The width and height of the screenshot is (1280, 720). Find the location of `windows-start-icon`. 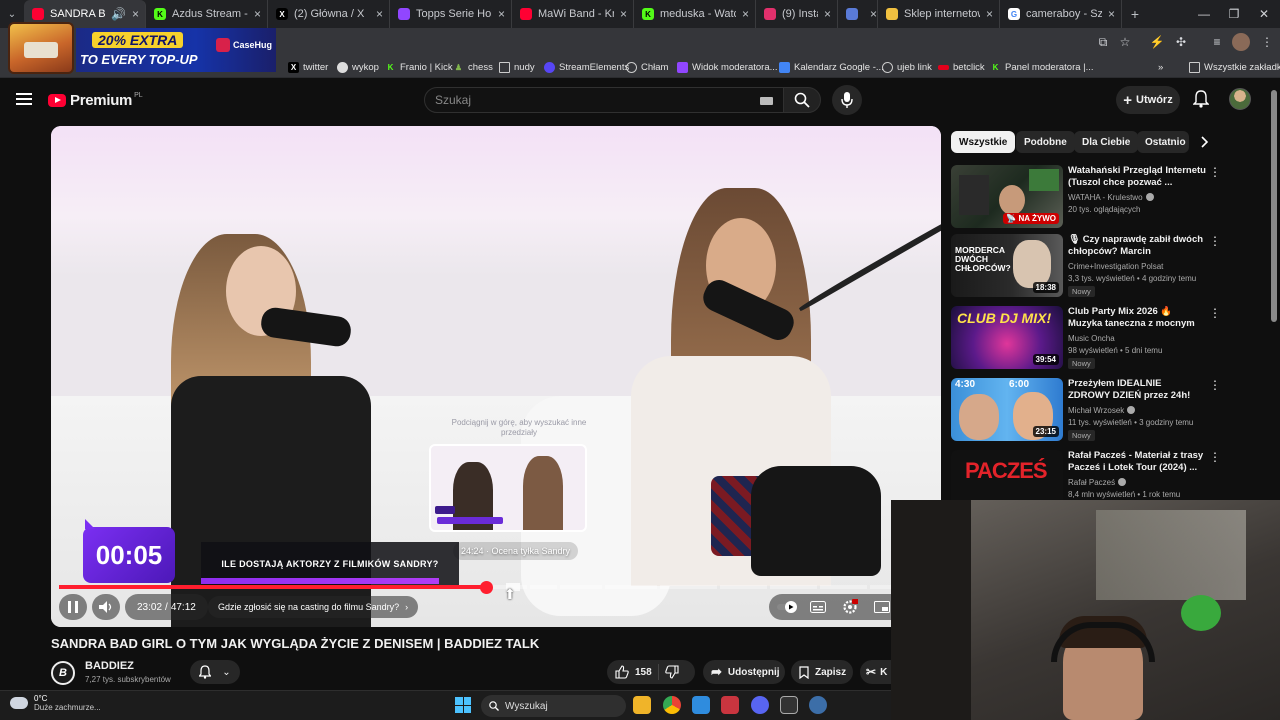

windows-start-icon is located at coordinates (463, 705).